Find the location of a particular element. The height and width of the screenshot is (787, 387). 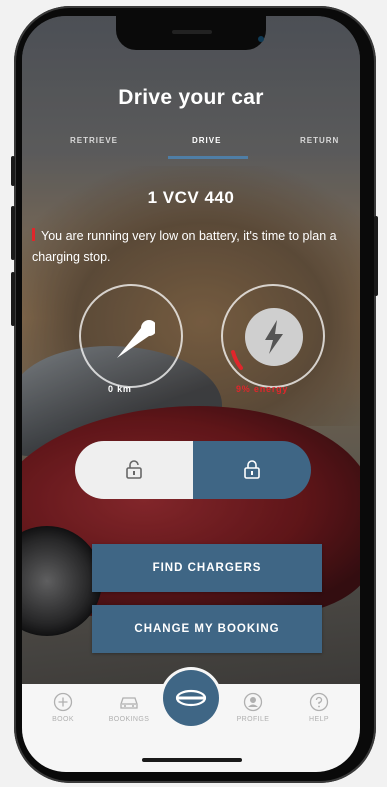

nav-label-book: BOOK is located at coordinates (63, 719).